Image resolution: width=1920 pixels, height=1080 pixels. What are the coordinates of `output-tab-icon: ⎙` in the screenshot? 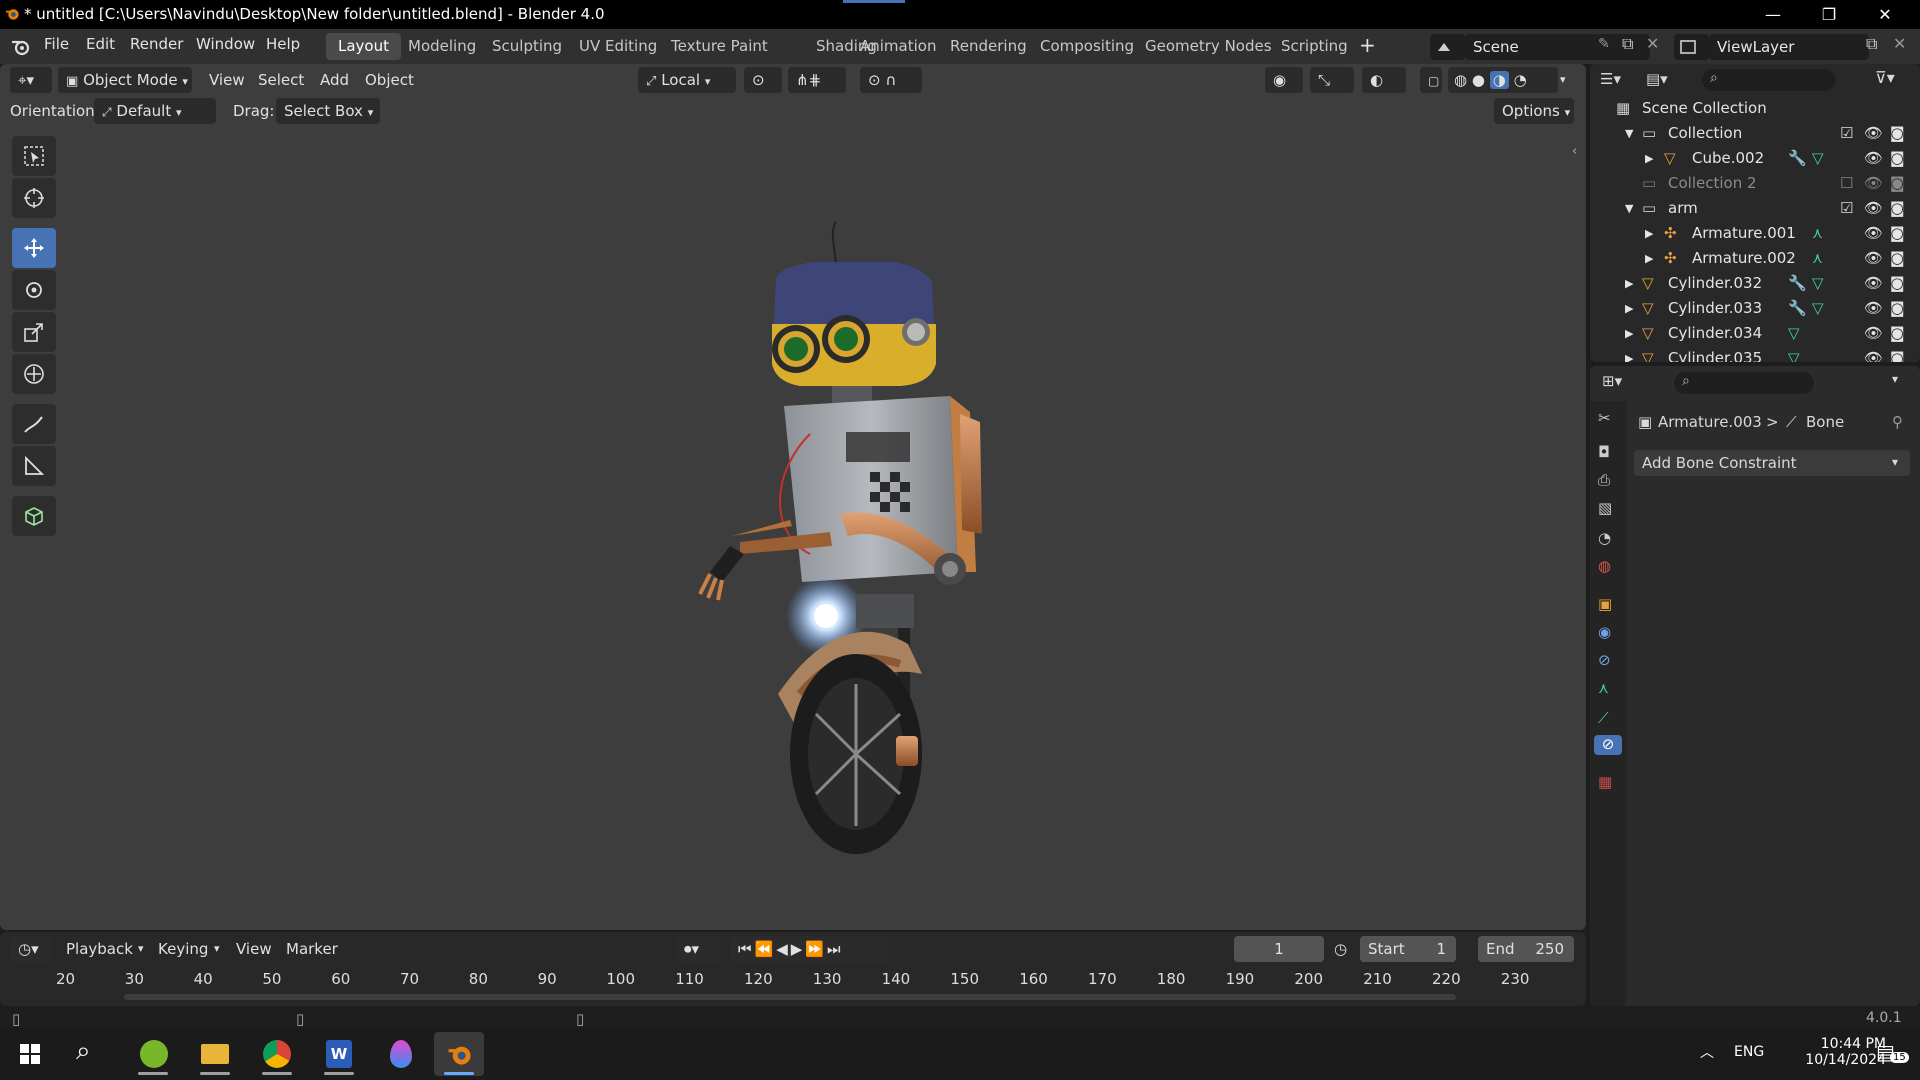 It's located at (1608, 481).